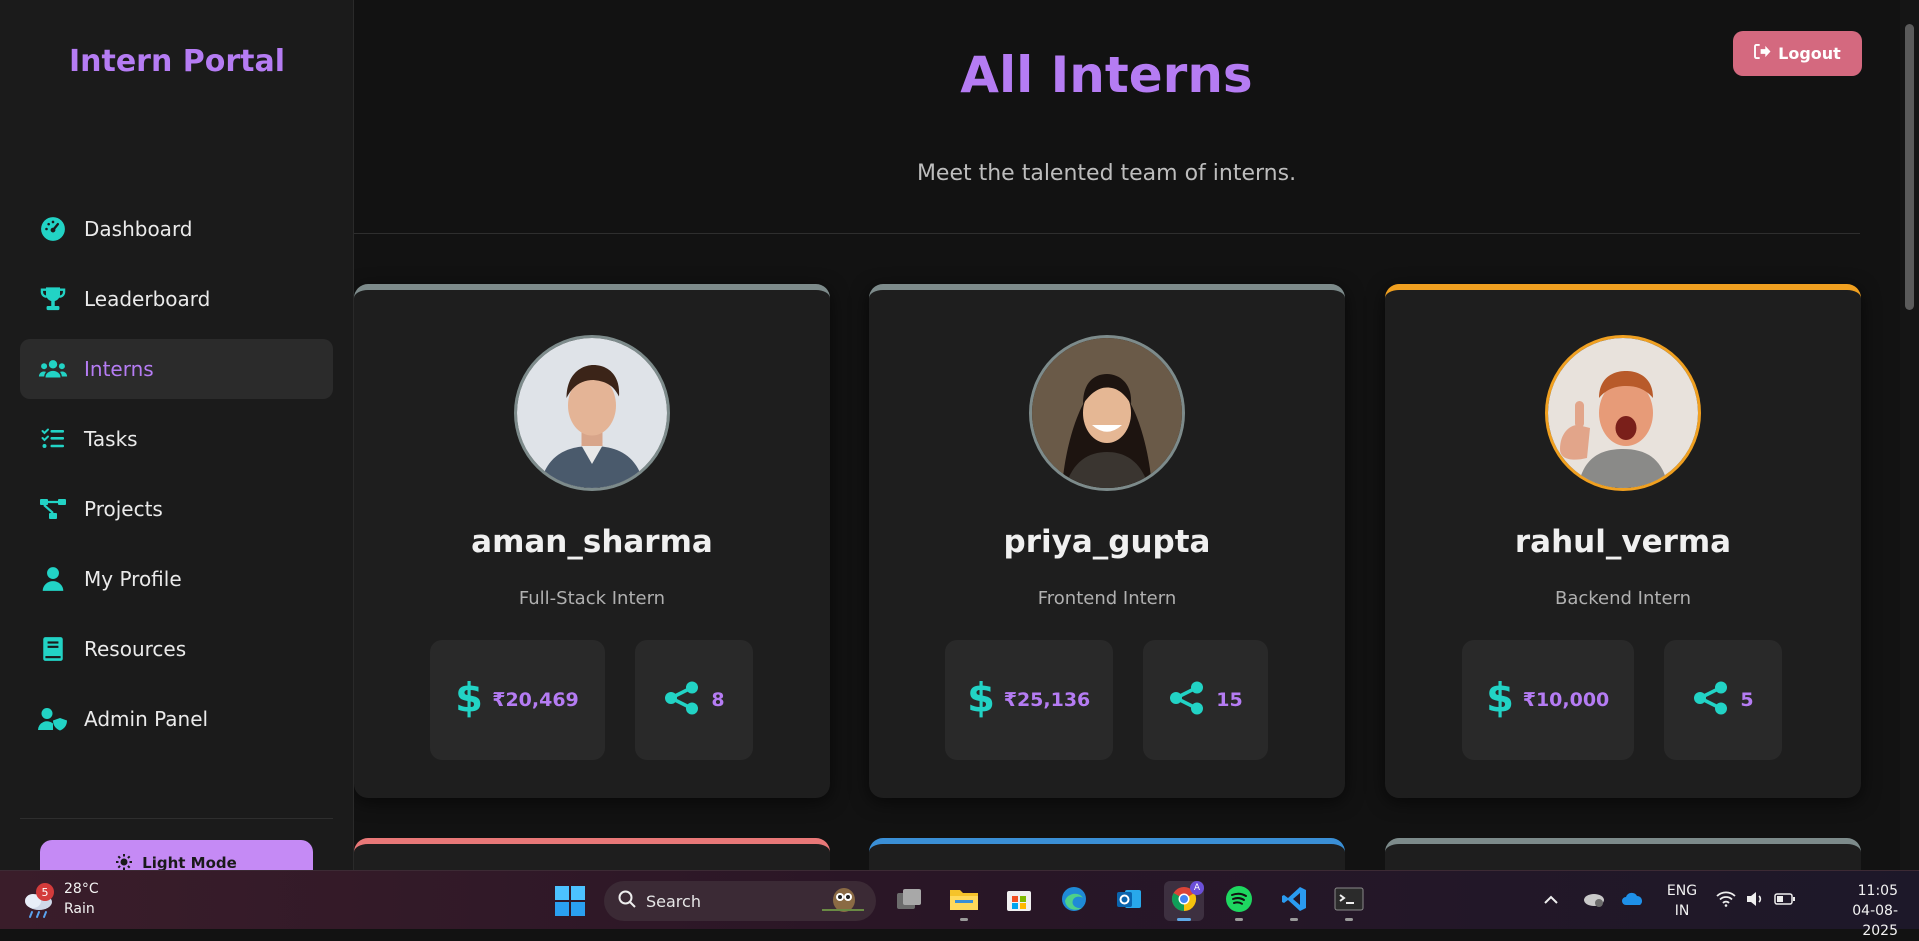  Describe the element at coordinates (1909, 435) in the screenshot. I see `page-scrollbar` at that location.